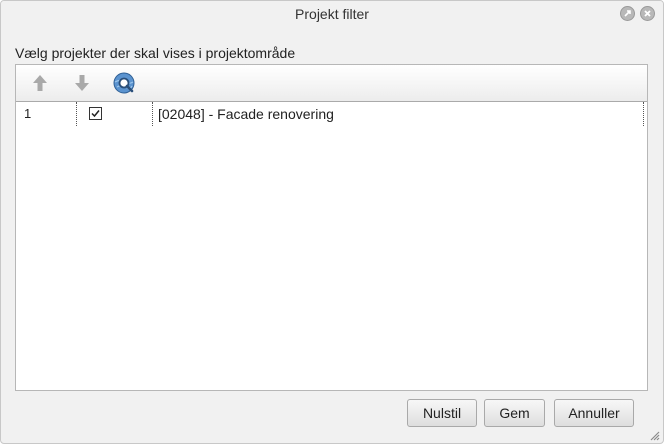 The width and height of the screenshot is (664, 444). What do you see at coordinates (331, 83) in the screenshot?
I see `list-toolbar` at bounding box center [331, 83].